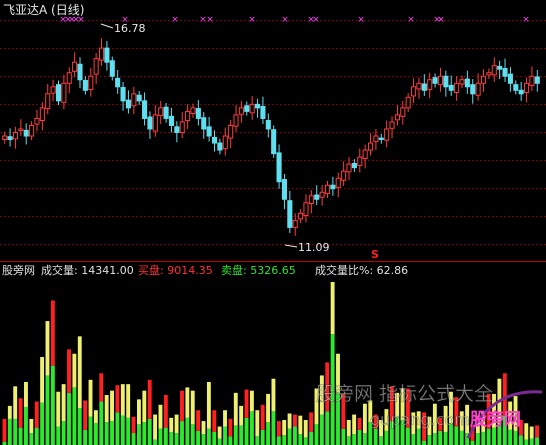 The height and width of the screenshot is (445, 546). Describe the element at coordinates (361, 270) in the screenshot. I see `legend-volume-ratio: 成交量比%: 62.86` at that location.